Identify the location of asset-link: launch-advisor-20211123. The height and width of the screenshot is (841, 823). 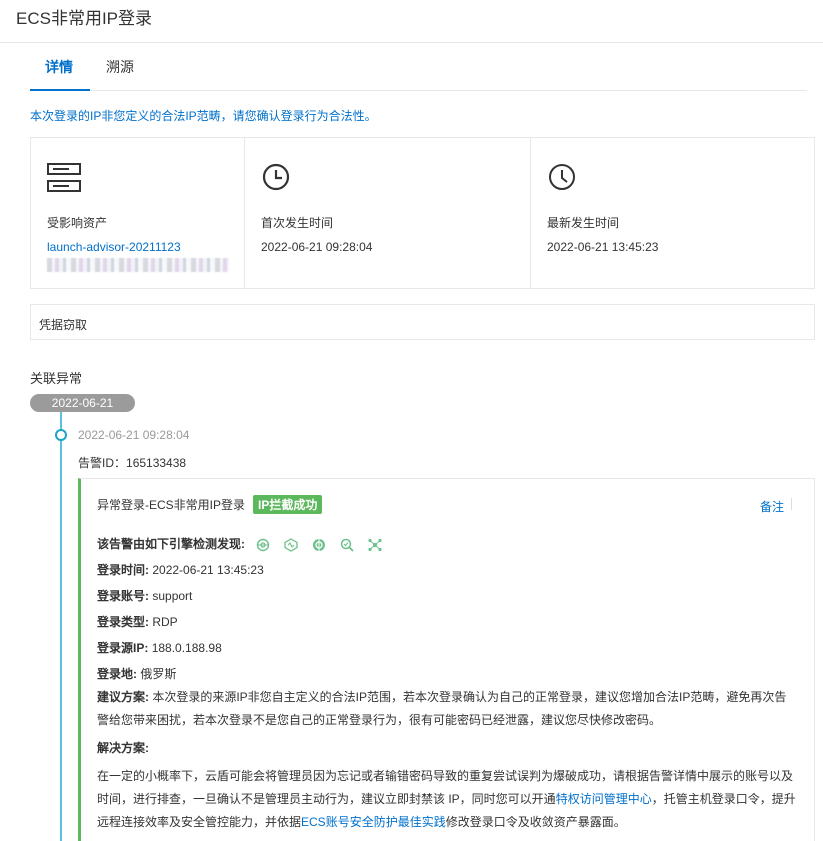
(114, 247).